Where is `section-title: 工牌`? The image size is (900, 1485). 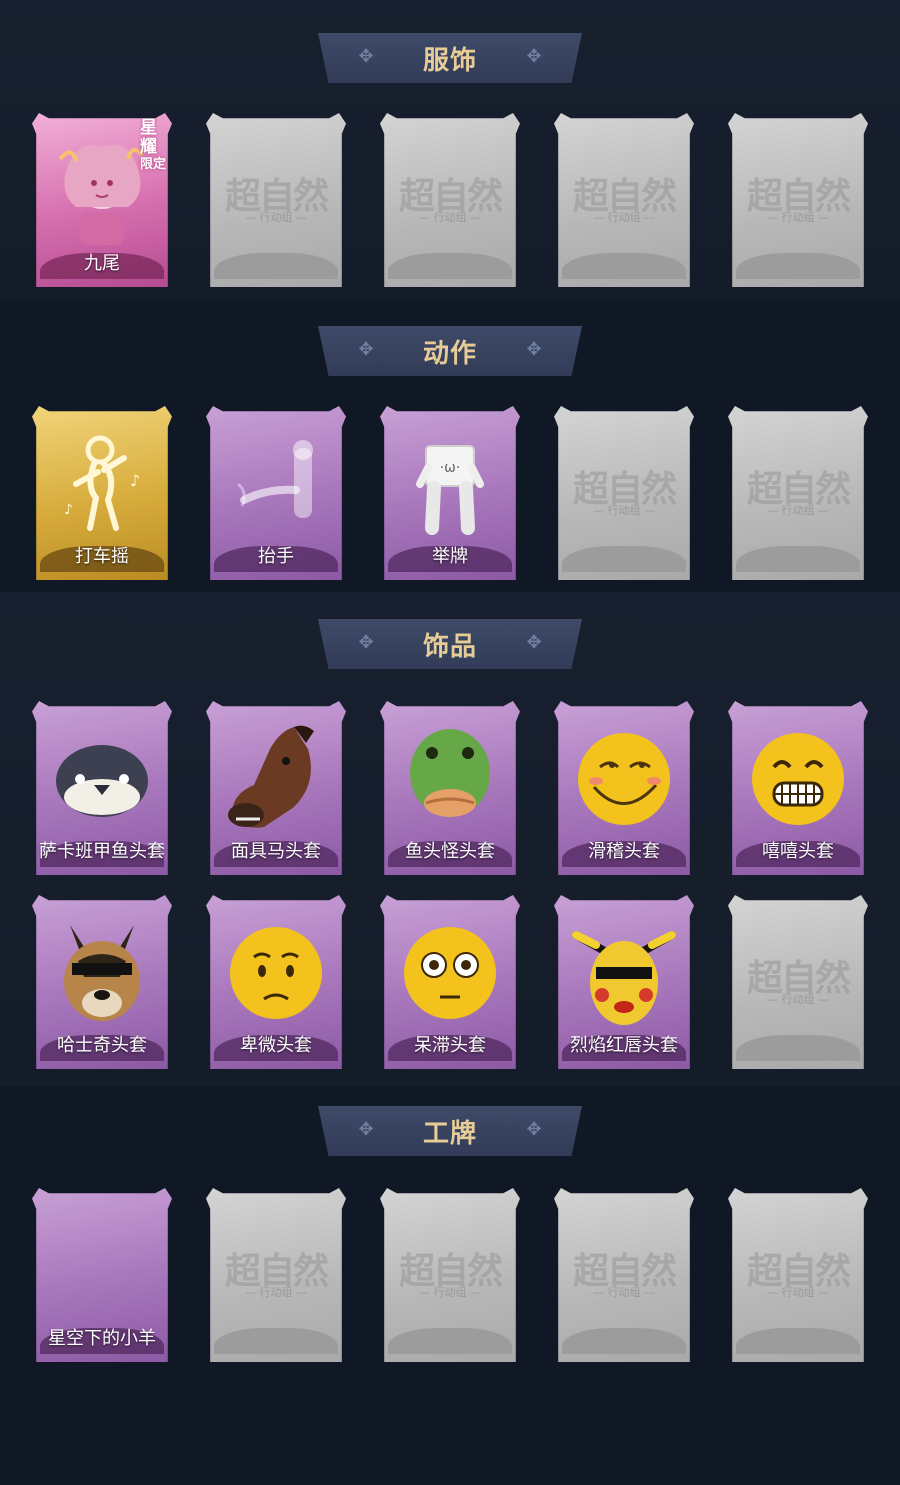 section-title: 工牌 is located at coordinates (449, 1133).